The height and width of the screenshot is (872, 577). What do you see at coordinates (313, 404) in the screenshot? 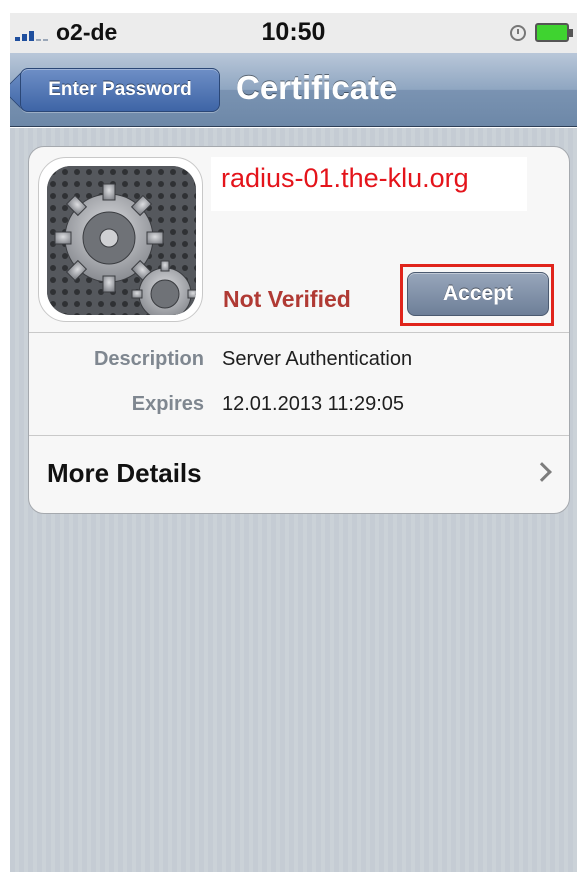
I see `expires-value: 12.01.2013 11:29:05` at bounding box center [313, 404].